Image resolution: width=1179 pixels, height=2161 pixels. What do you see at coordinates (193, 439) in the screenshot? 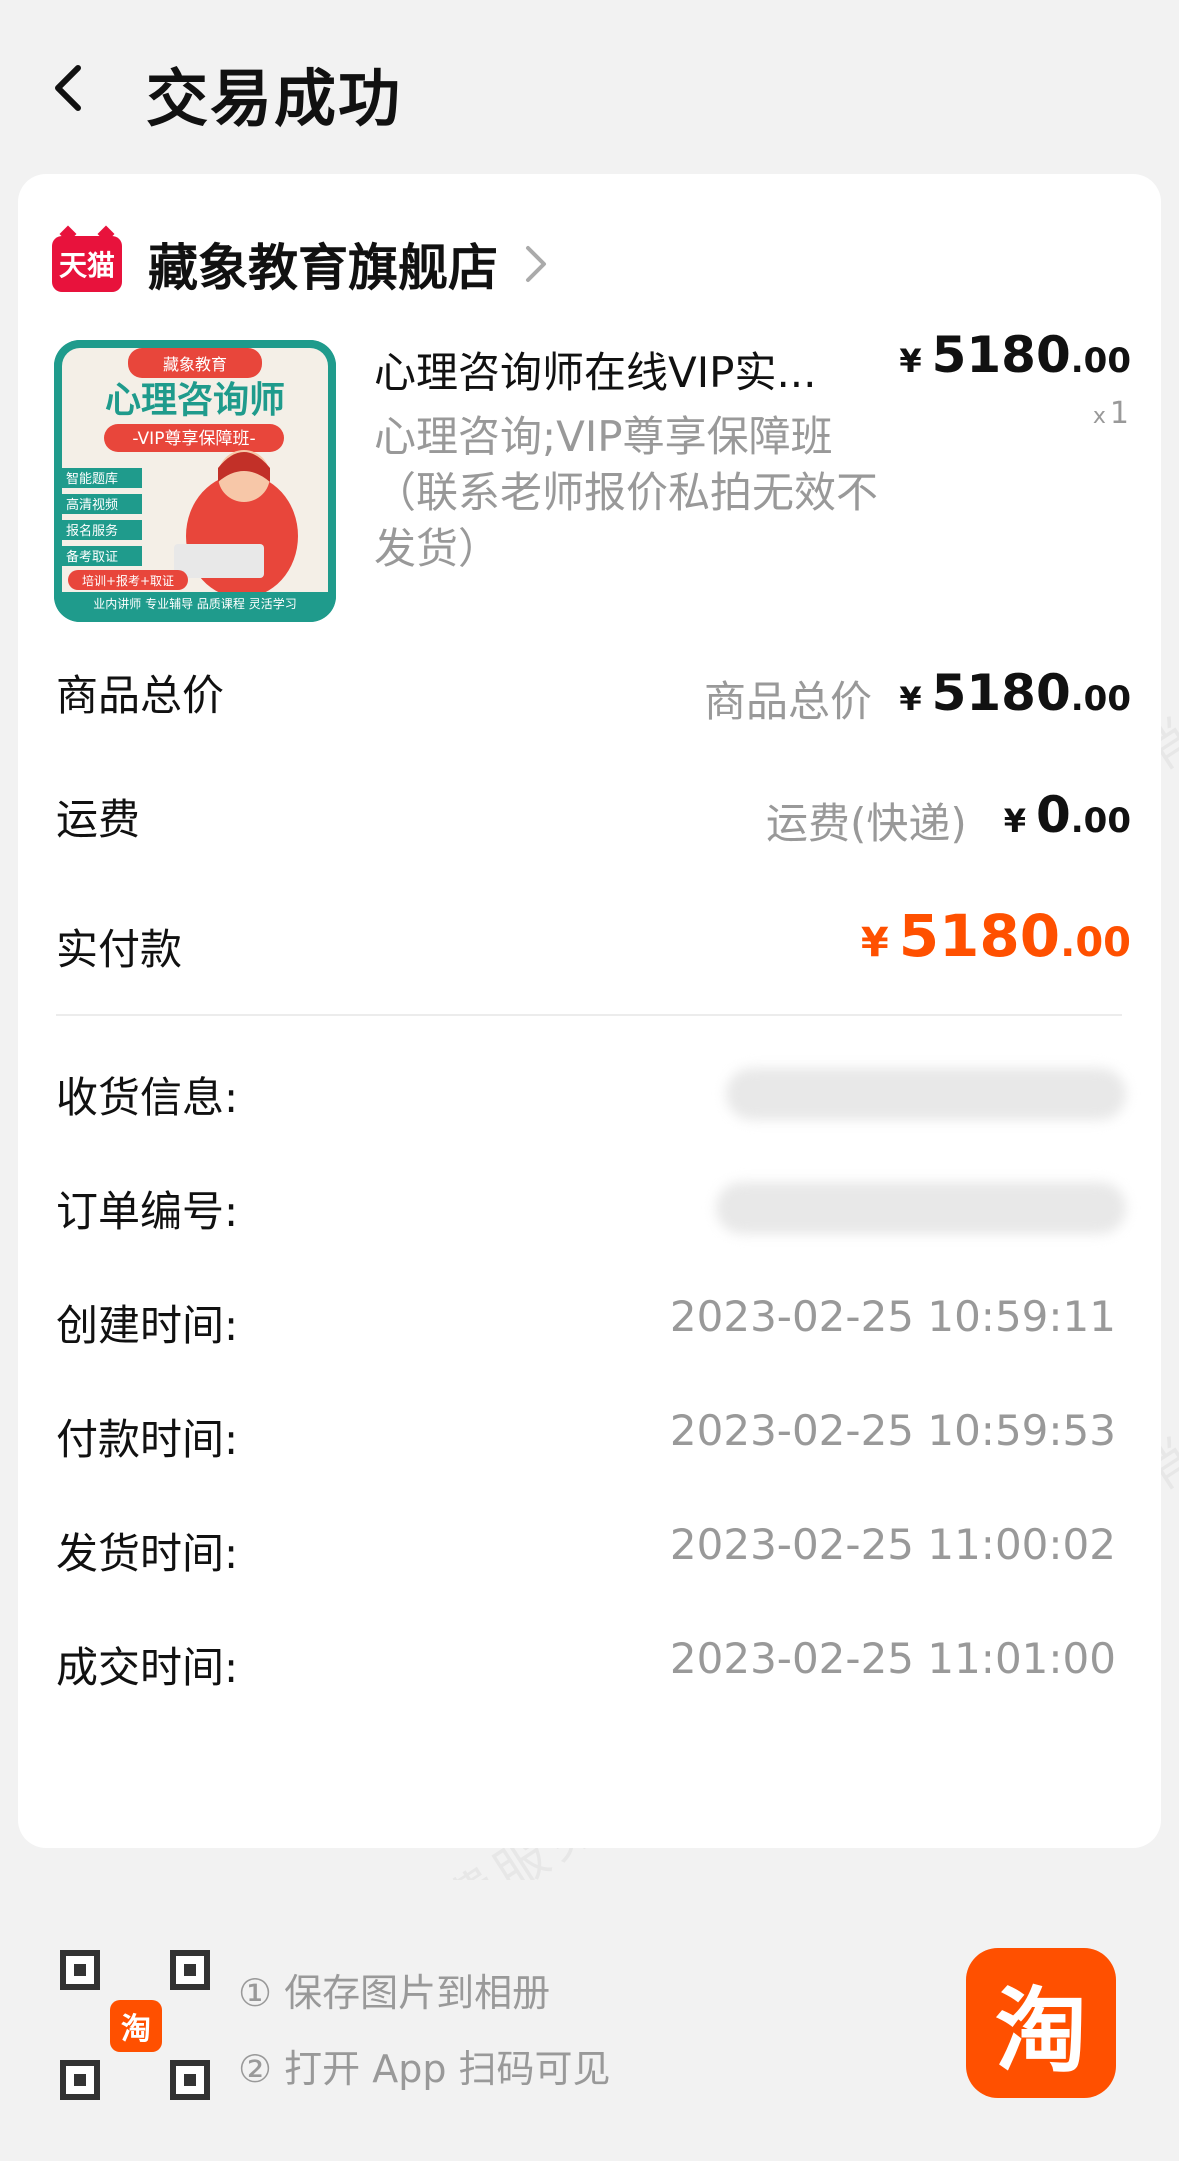
I see `svg-text: -VIP尊享保障班-` at bounding box center [193, 439].